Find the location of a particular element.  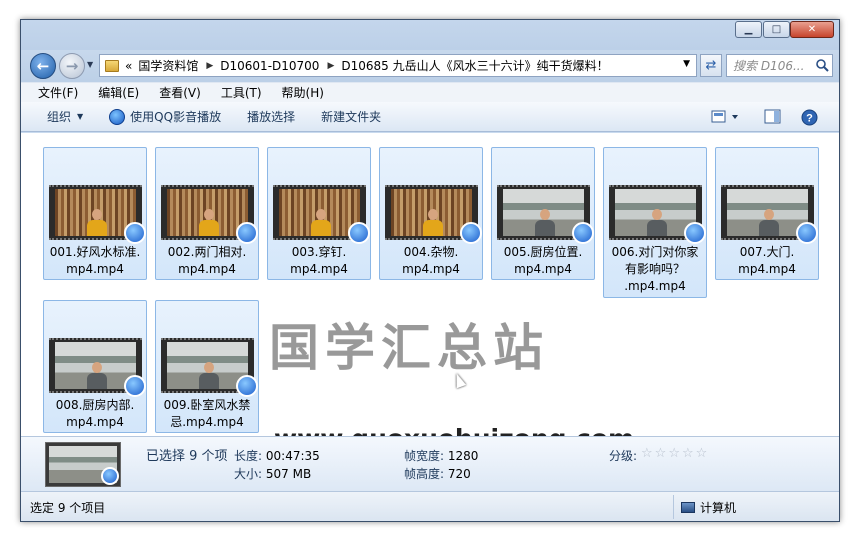

file-tile: 005.厨房位置. mp4.mp4 is located at coordinates (543, 213).